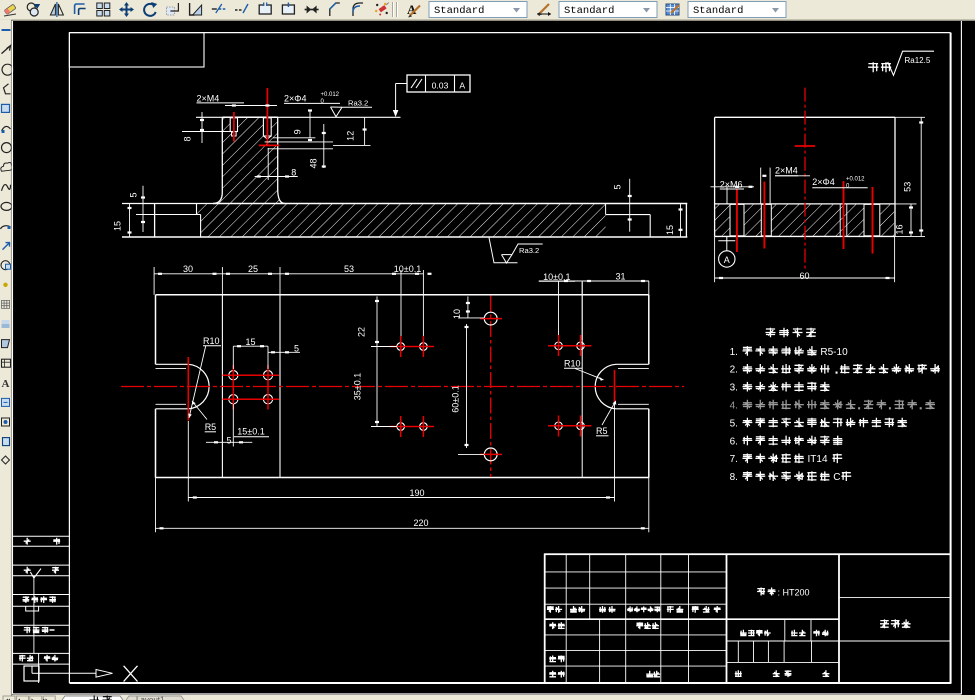  Describe the element at coordinates (188, 269) in the screenshot. I see `svg-text: 30` at that location.